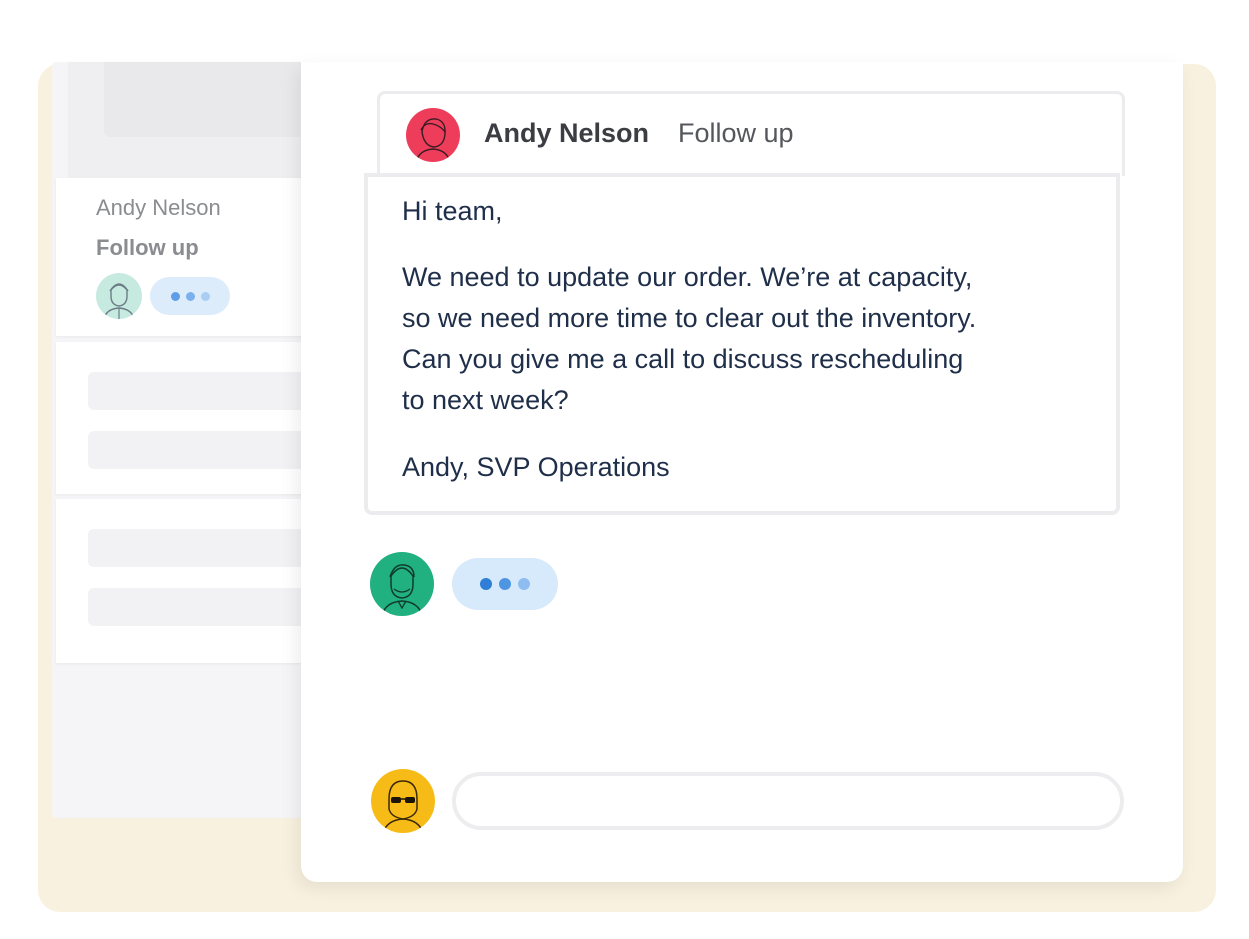 This screenshot has width=1249, height=939. Describe the element at coordinates (788, 801) in the screenshot. I see `reply-input` at that location.